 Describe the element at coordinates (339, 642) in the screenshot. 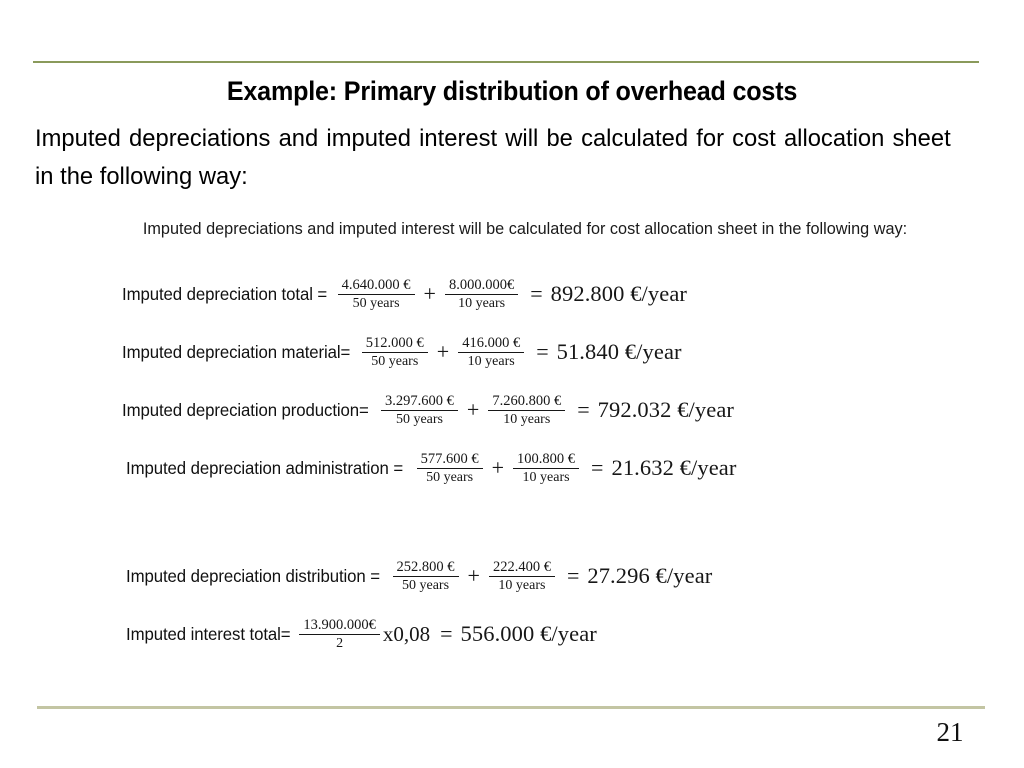

I see `fraction-denominator: 2` at that location.